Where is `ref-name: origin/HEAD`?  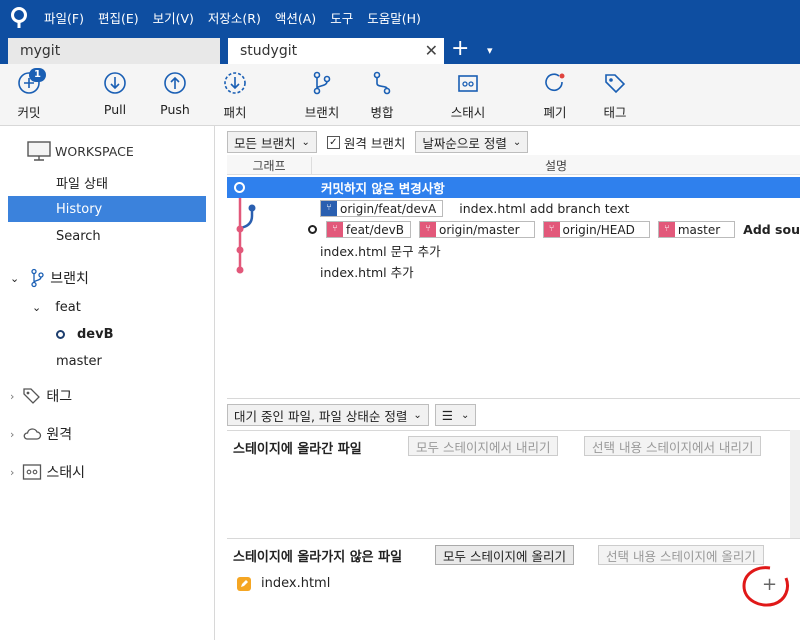
ref-name: origin/HEAD is located at coordinates (598, 229).